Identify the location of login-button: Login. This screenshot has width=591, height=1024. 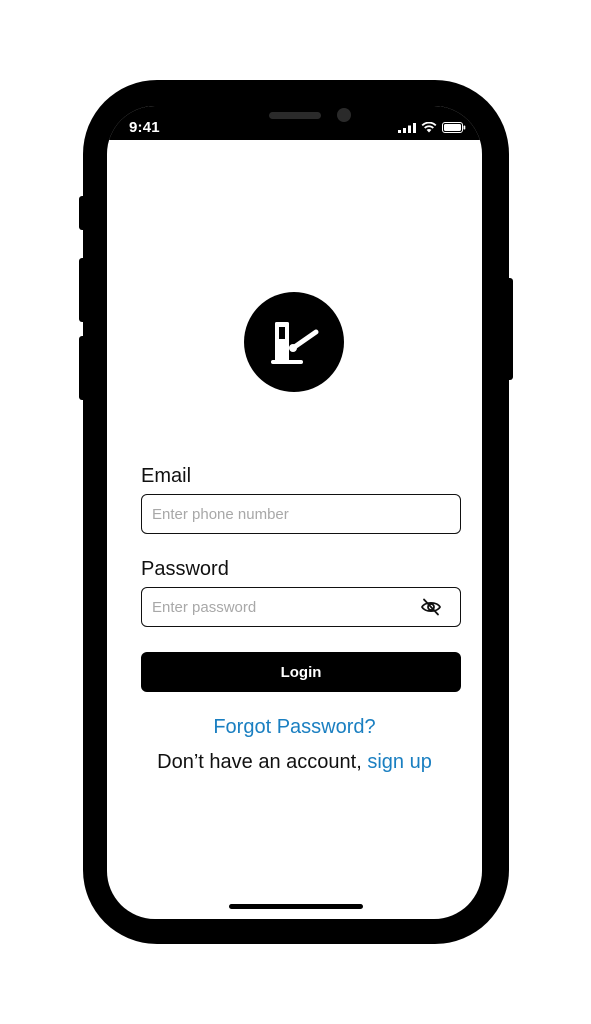
(301, 672).